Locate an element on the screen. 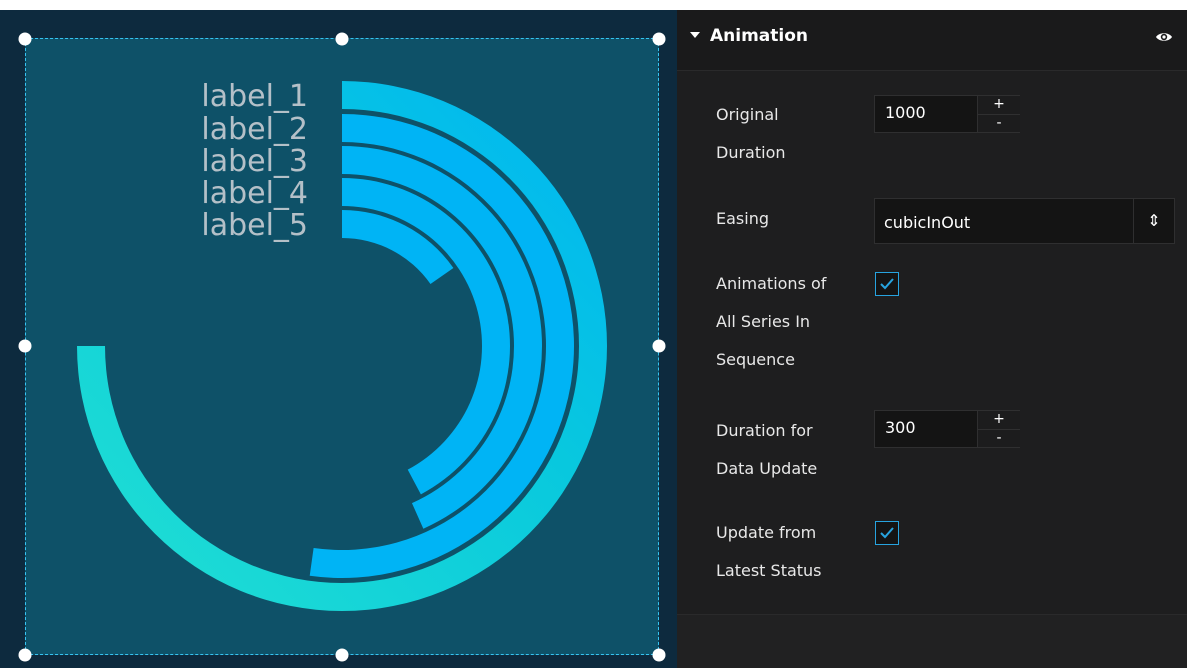 This screenshot has width=1187, height=668. section-title: Animation is located at coordinates (759, 36).